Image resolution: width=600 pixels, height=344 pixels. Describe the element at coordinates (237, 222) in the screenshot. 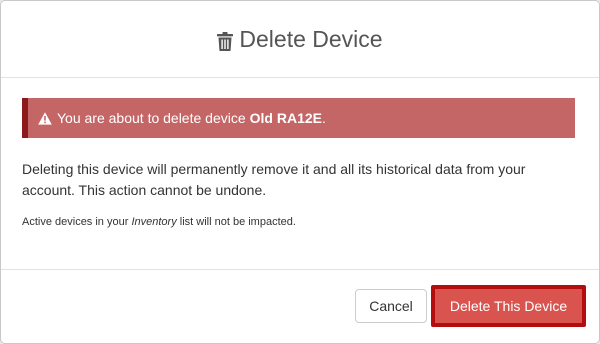

I see `inventory-note-suffix: list will not be impacted.` at that location.